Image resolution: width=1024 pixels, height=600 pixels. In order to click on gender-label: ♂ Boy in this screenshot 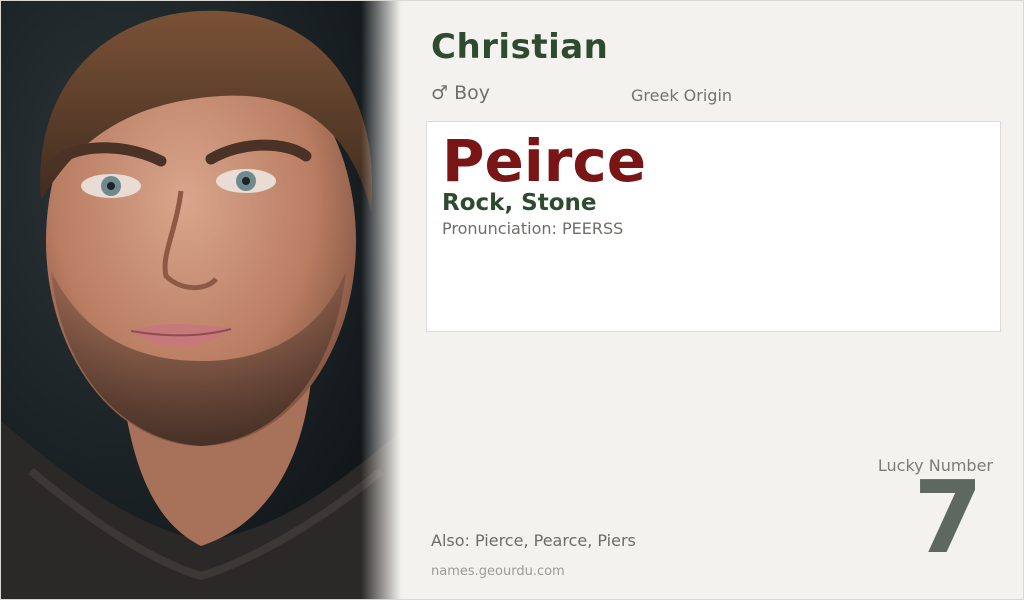, I will do `click(460, 93)`.